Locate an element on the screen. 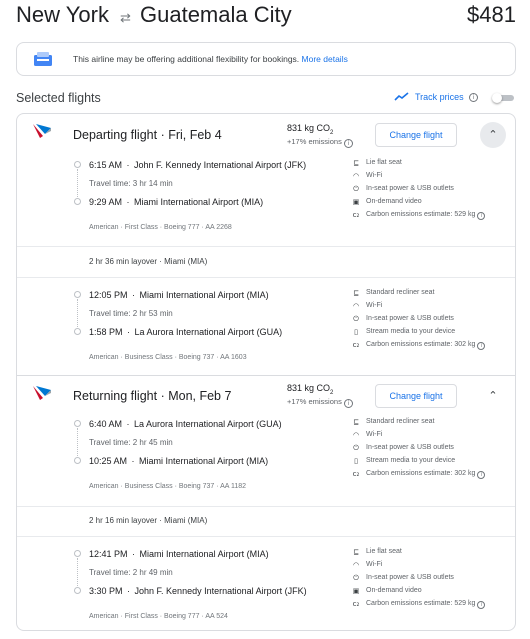 This screenshot has width=530, height=639. amenity-item: ⊑ Lie flat seat is located at coordinates (431, 553).